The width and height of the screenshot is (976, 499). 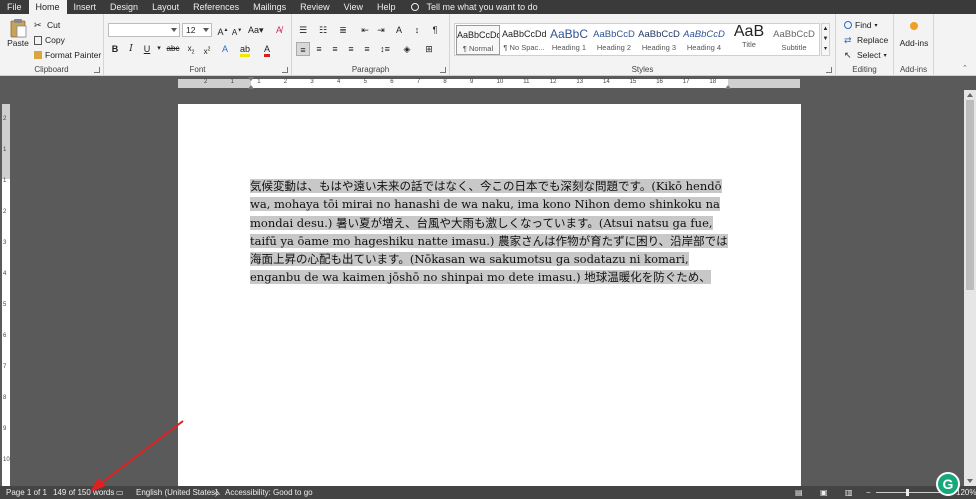 I want to click on tab-help: Help, so click(x=386, y=7).